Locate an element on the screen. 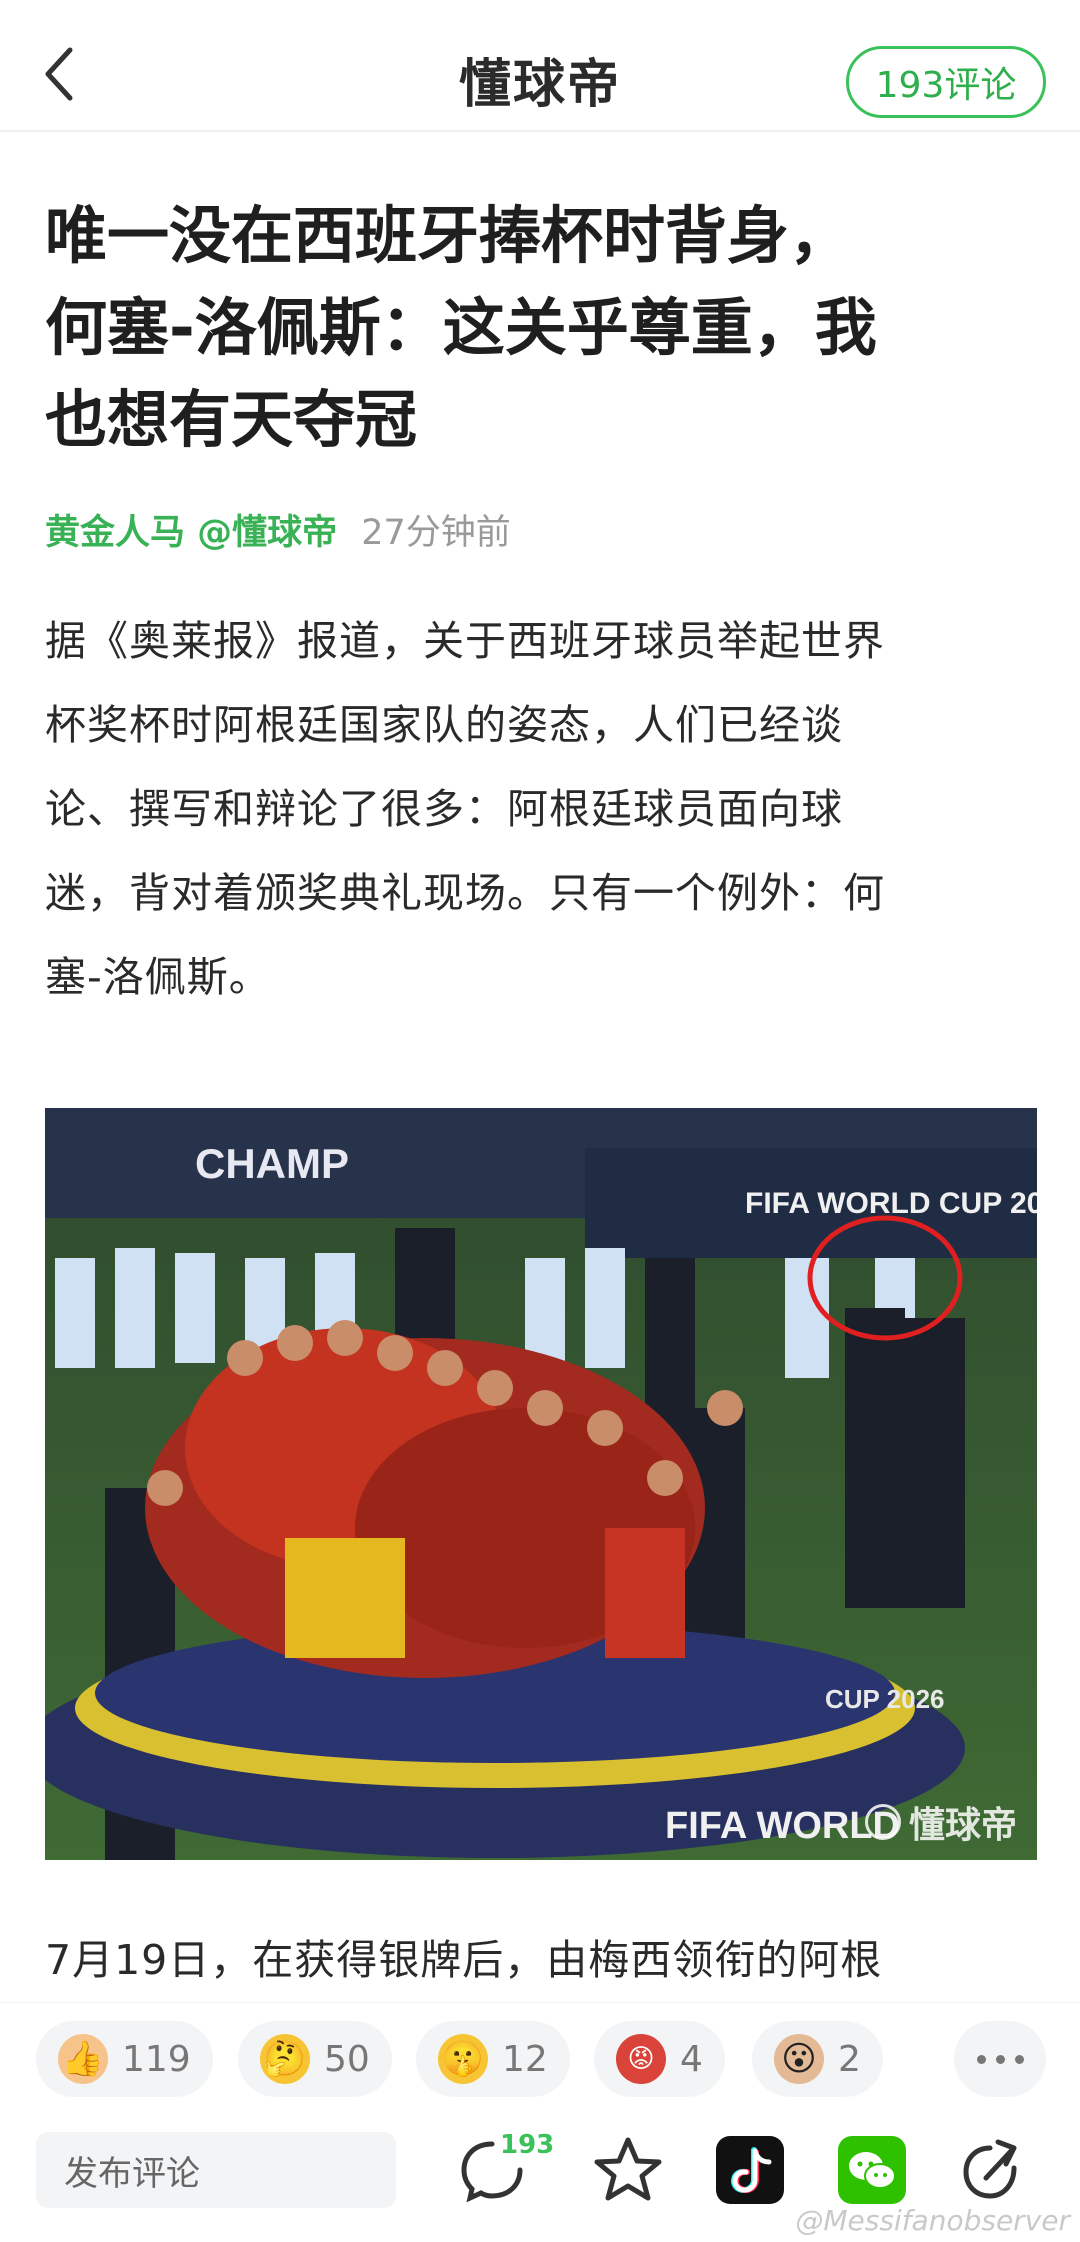 This screenshot has height=2242, width=1080. thumbs-up-icon: 👍 is located at coordinates (83, 2059).